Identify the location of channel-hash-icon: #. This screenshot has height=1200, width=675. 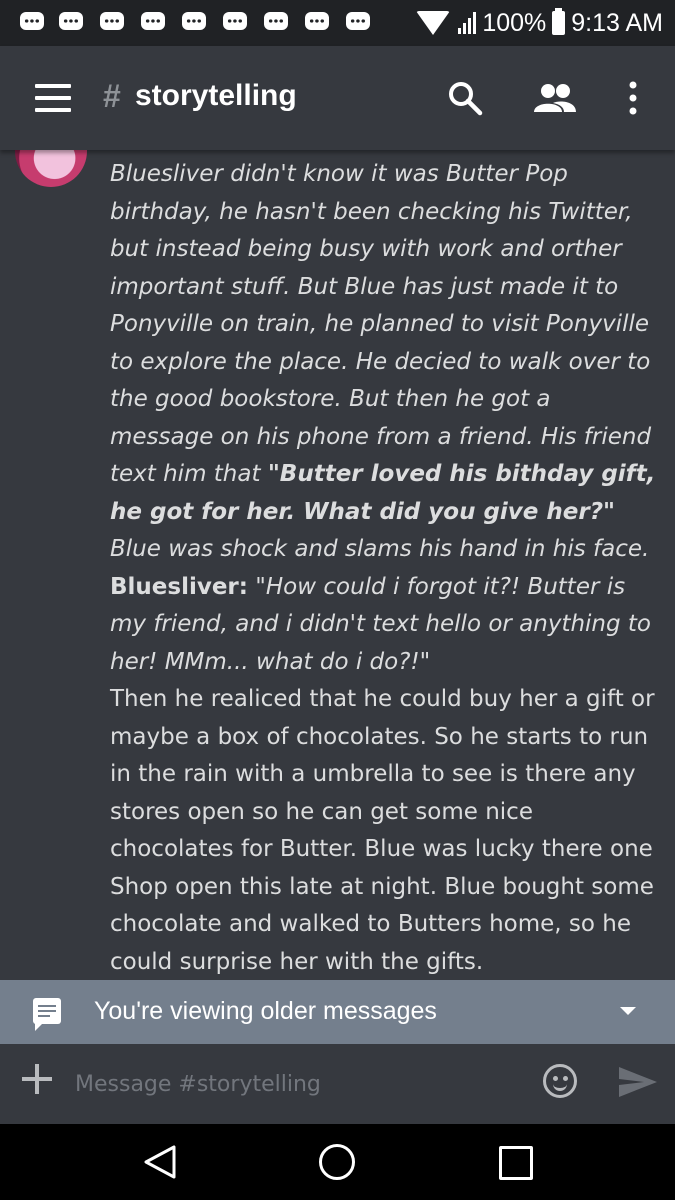
(112, 96).